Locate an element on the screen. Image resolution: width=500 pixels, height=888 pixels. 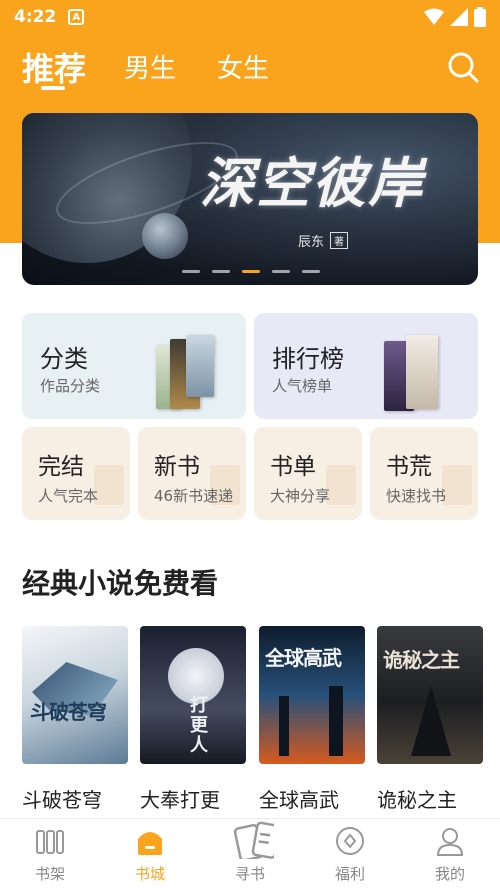
app-notification-icon: A is located at coordinates (76, 17).